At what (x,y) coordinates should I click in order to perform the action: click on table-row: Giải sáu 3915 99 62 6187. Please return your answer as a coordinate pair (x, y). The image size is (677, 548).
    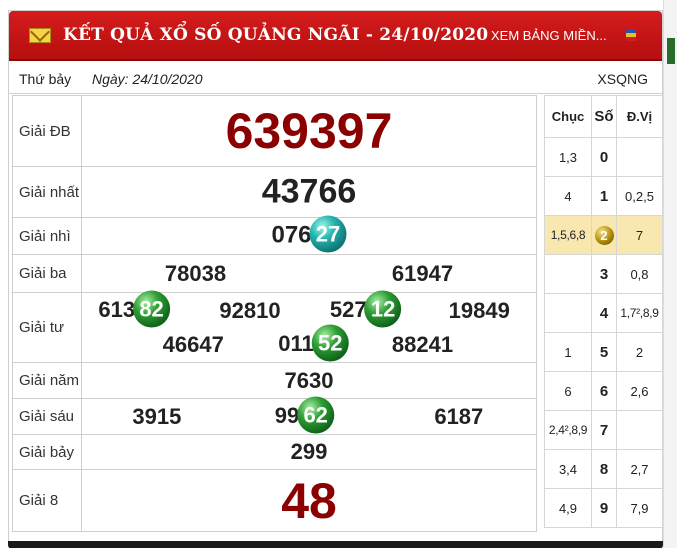
    Looking at the image, I should click on (274, 415).